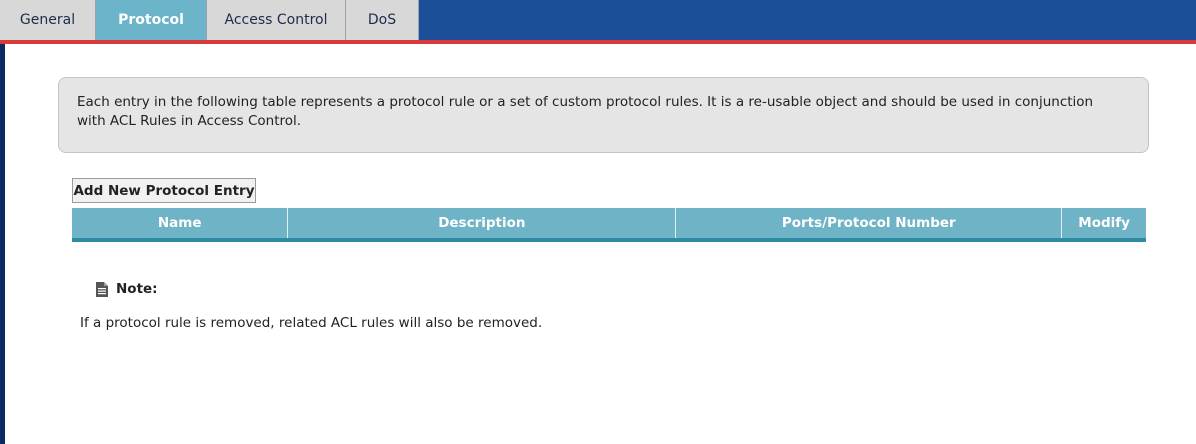 The image size is (1196, 444). I want to click on tab-protocol: Protocol, so click(151, 20).